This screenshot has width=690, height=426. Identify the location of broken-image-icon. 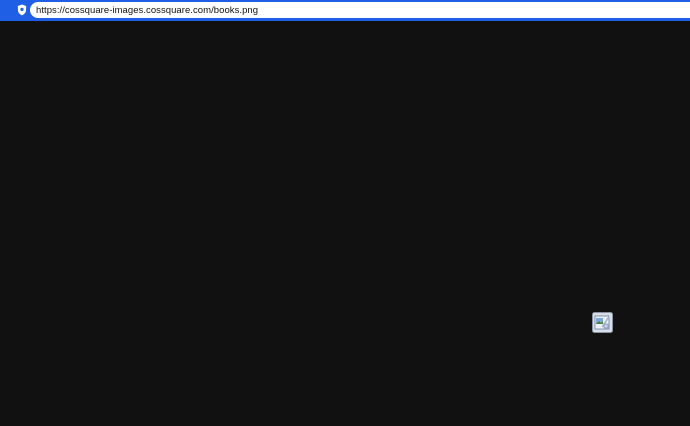
(602, 322).